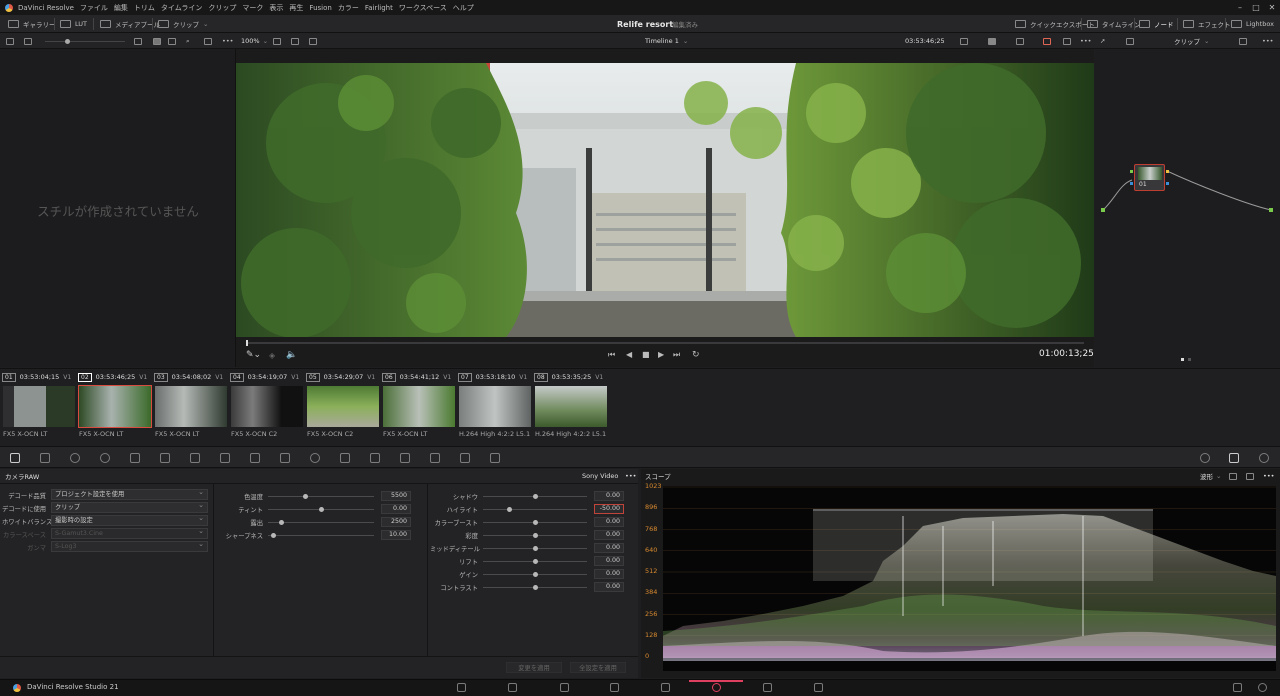  I want to click on lightbox-button: Lightbox, so click(1252, 24).